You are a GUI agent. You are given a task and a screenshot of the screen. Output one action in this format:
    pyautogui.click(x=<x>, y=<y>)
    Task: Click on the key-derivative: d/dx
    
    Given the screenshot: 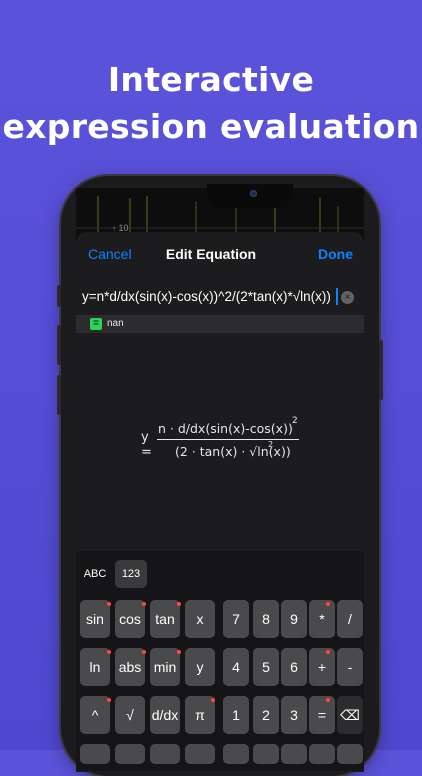 What is the action you would take?
    pyautogui.click(x=165, y=715)
    